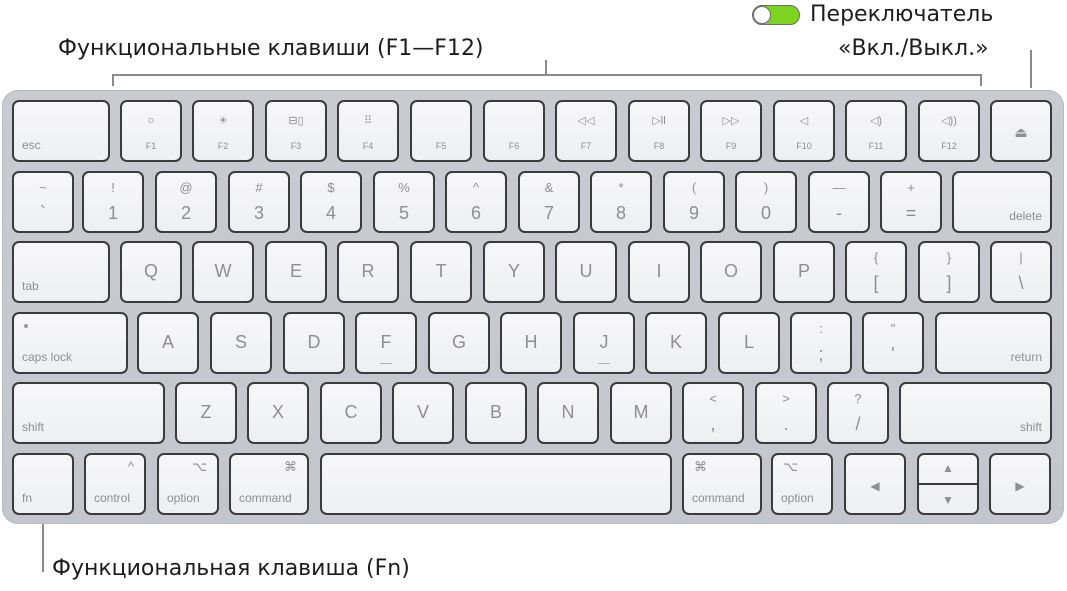 The width and height of the screenshot is (1067, 591). I want to click on key-command: ⌘ command, so click(269, 484).